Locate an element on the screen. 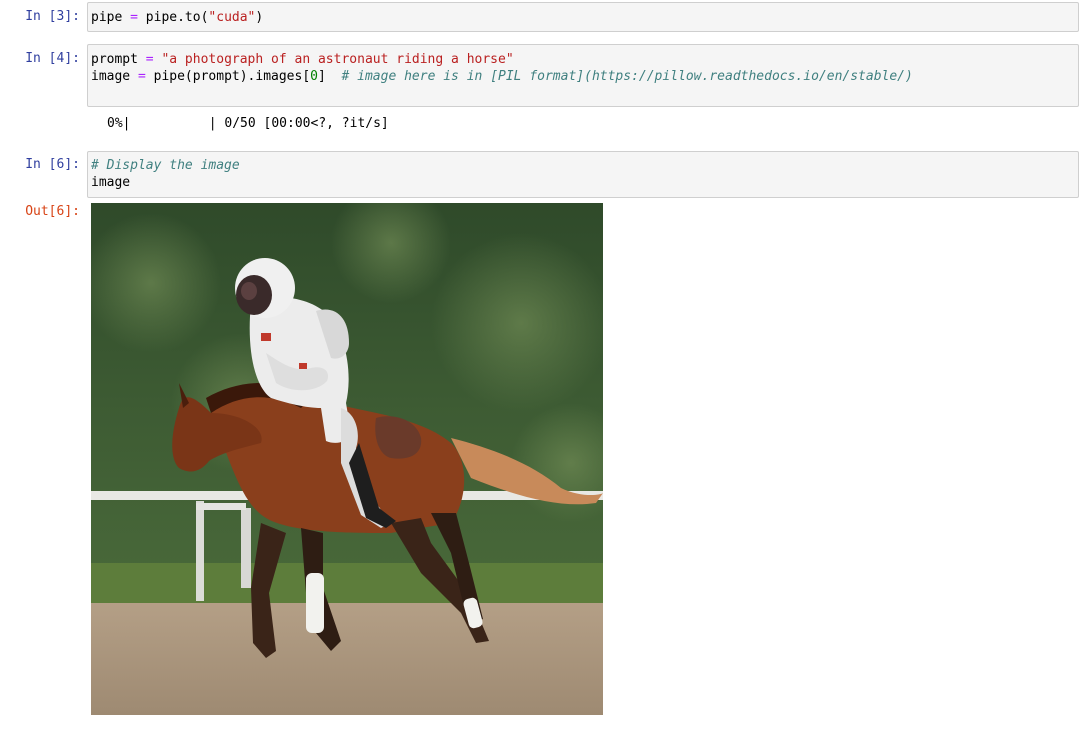 The height and width of the screenshot is (730, 1085). code-cell-editor: # Display the image image is located at coordinates (583, 174).